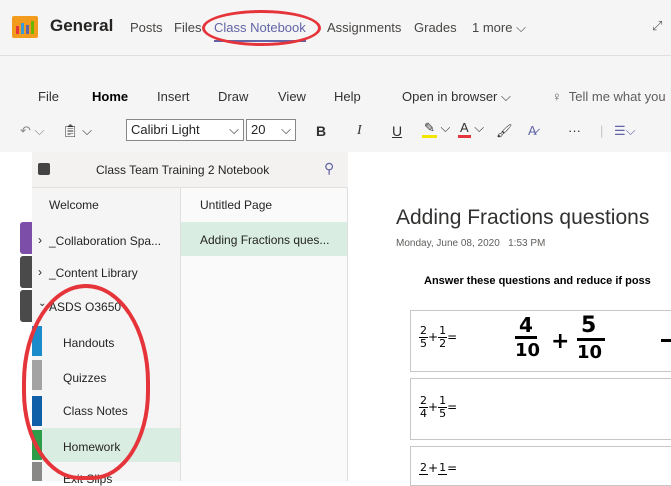  I want to click on question-box: 2 5 +1 2 = 4 10 + 5 10, so click(540, 341).